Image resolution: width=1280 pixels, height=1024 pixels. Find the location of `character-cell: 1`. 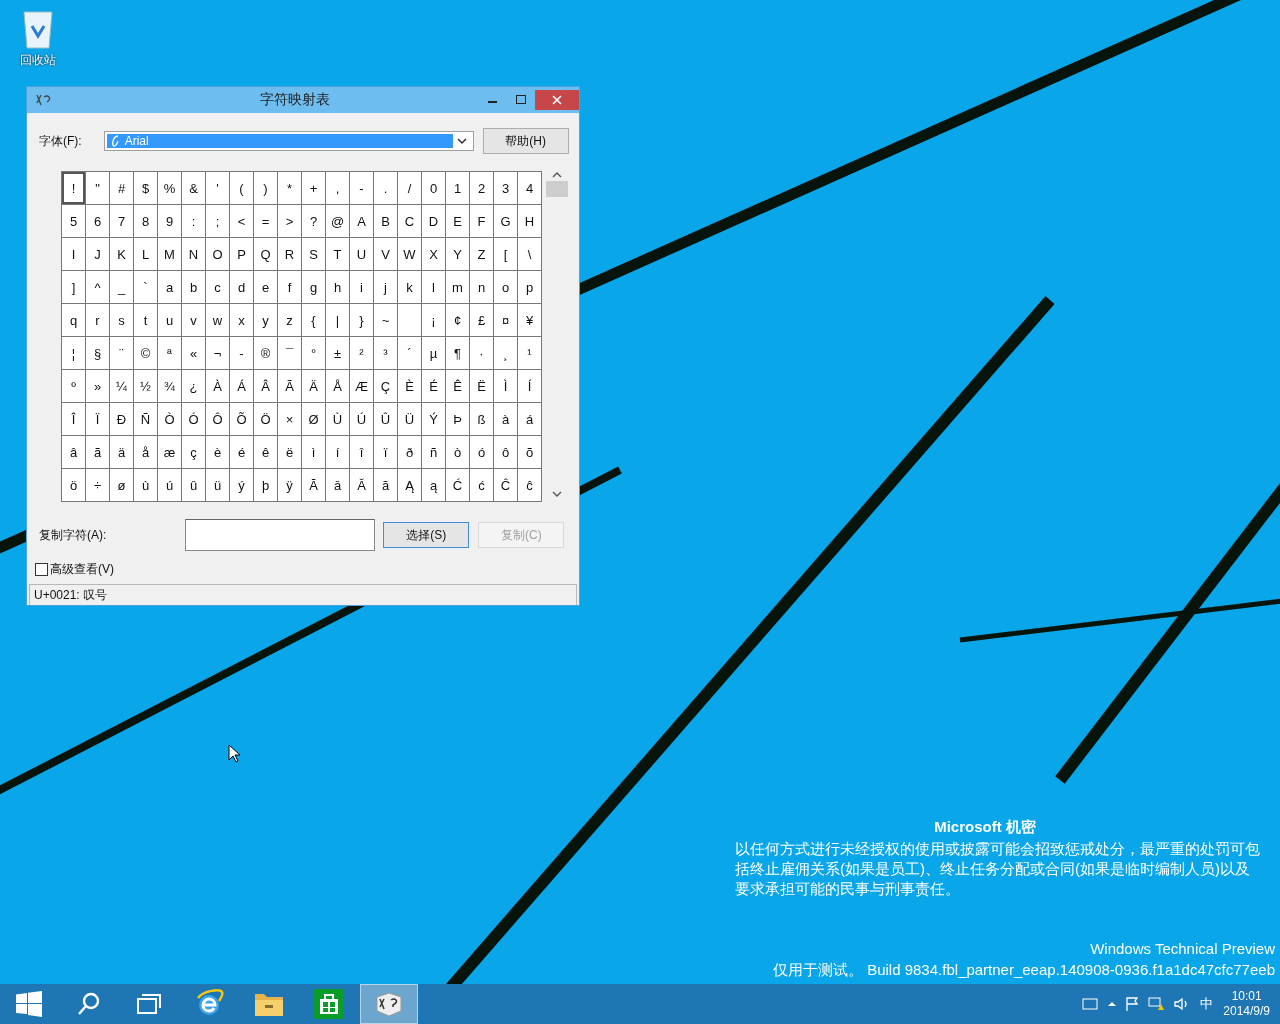

character-cell: 1 is located at coordinates (458, 188).